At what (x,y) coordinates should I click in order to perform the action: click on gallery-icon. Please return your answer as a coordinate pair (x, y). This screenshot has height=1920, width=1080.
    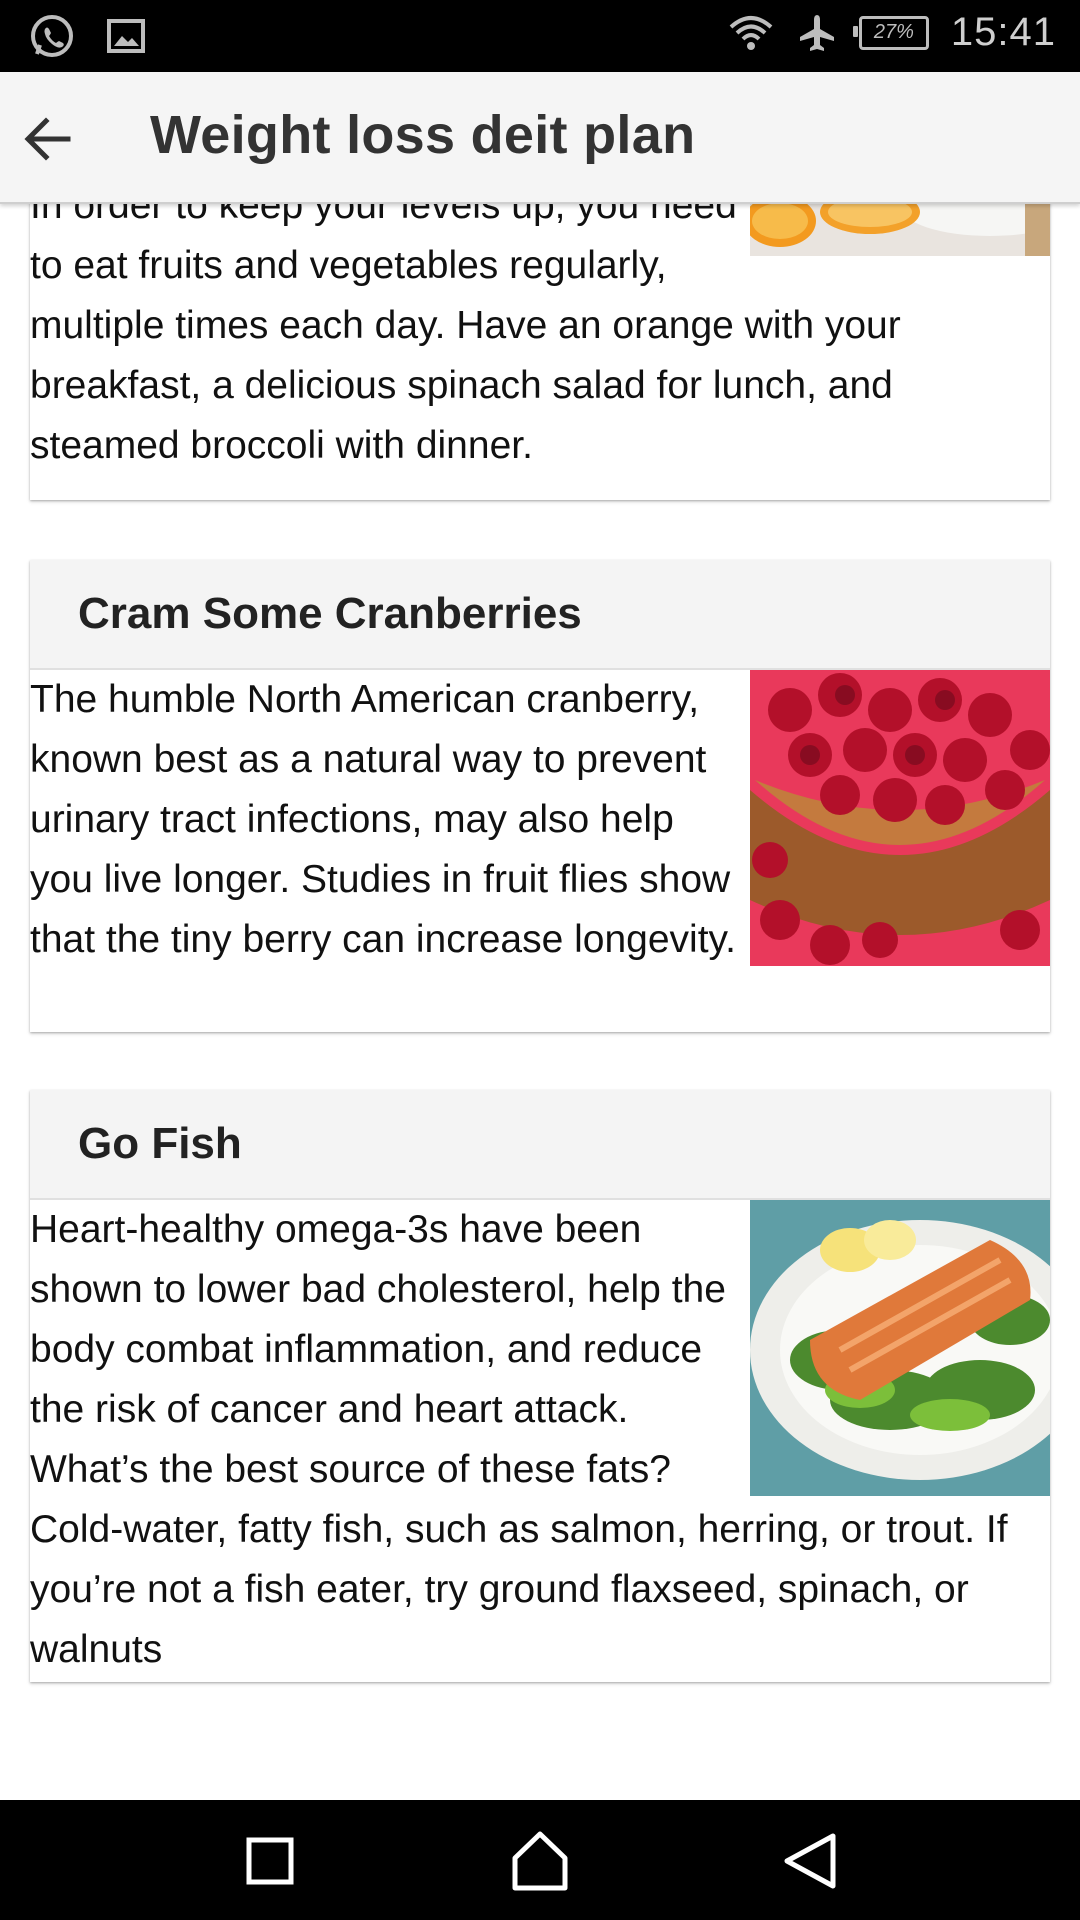
    Looking at the image, I should click on (126, 36).